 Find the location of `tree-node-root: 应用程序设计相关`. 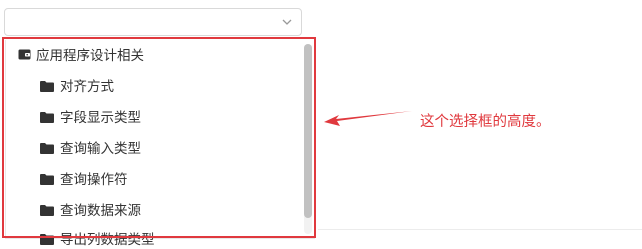

tree-node-root: 应用程序设计相关 is located at coordinates (81, 54).